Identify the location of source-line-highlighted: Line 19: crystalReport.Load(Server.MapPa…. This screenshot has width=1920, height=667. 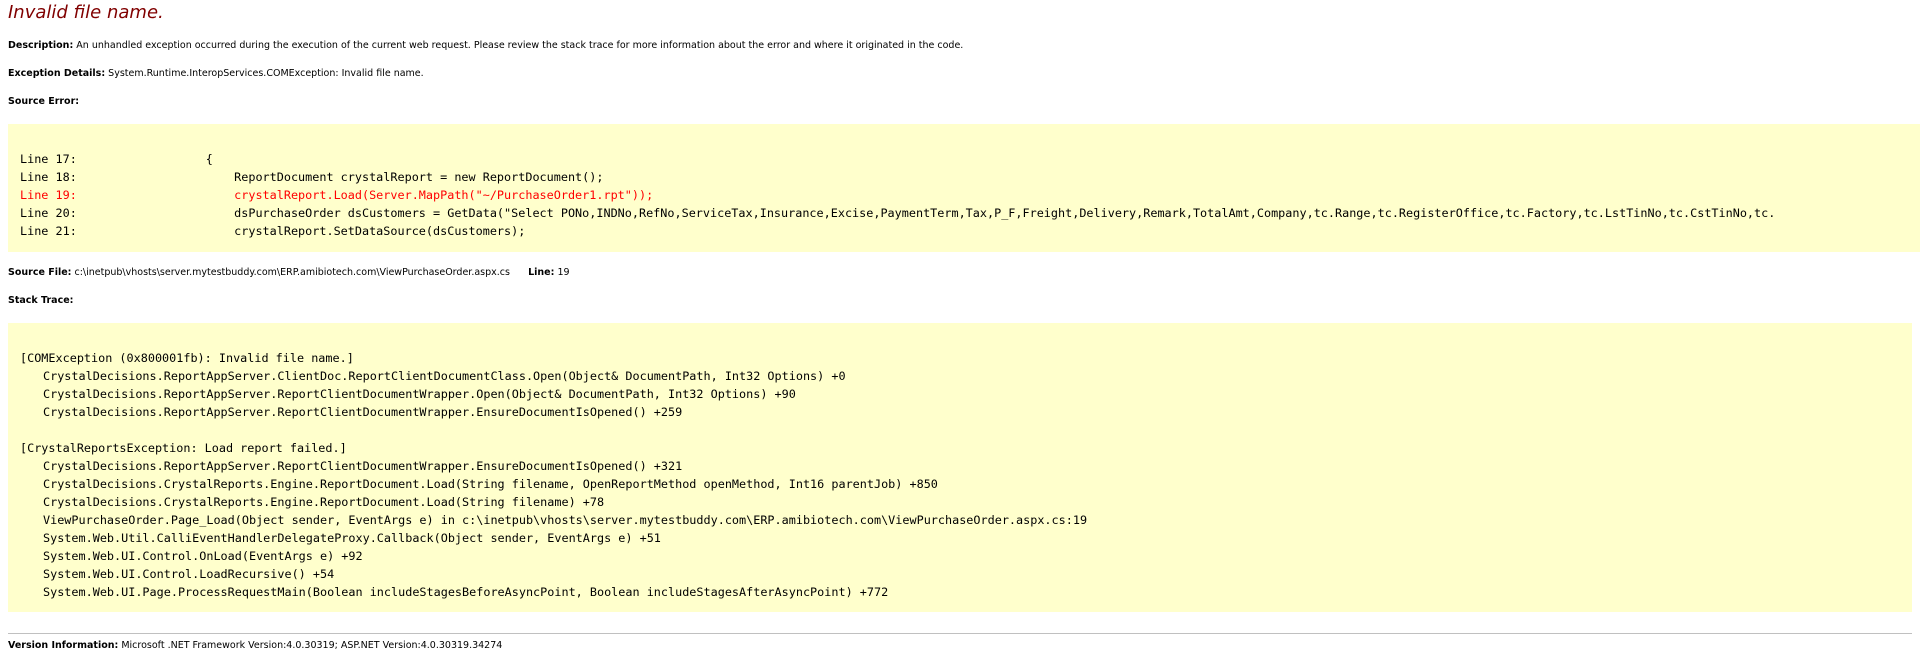
(970, 195).